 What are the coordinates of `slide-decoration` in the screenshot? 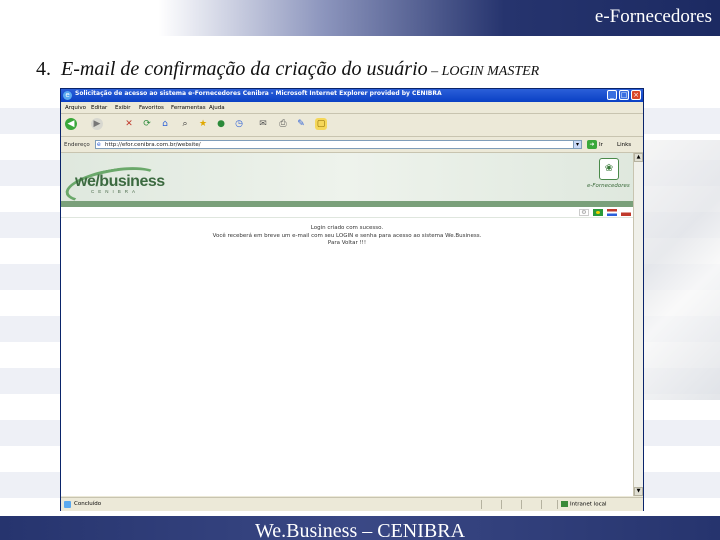 It's located at (680, 270).